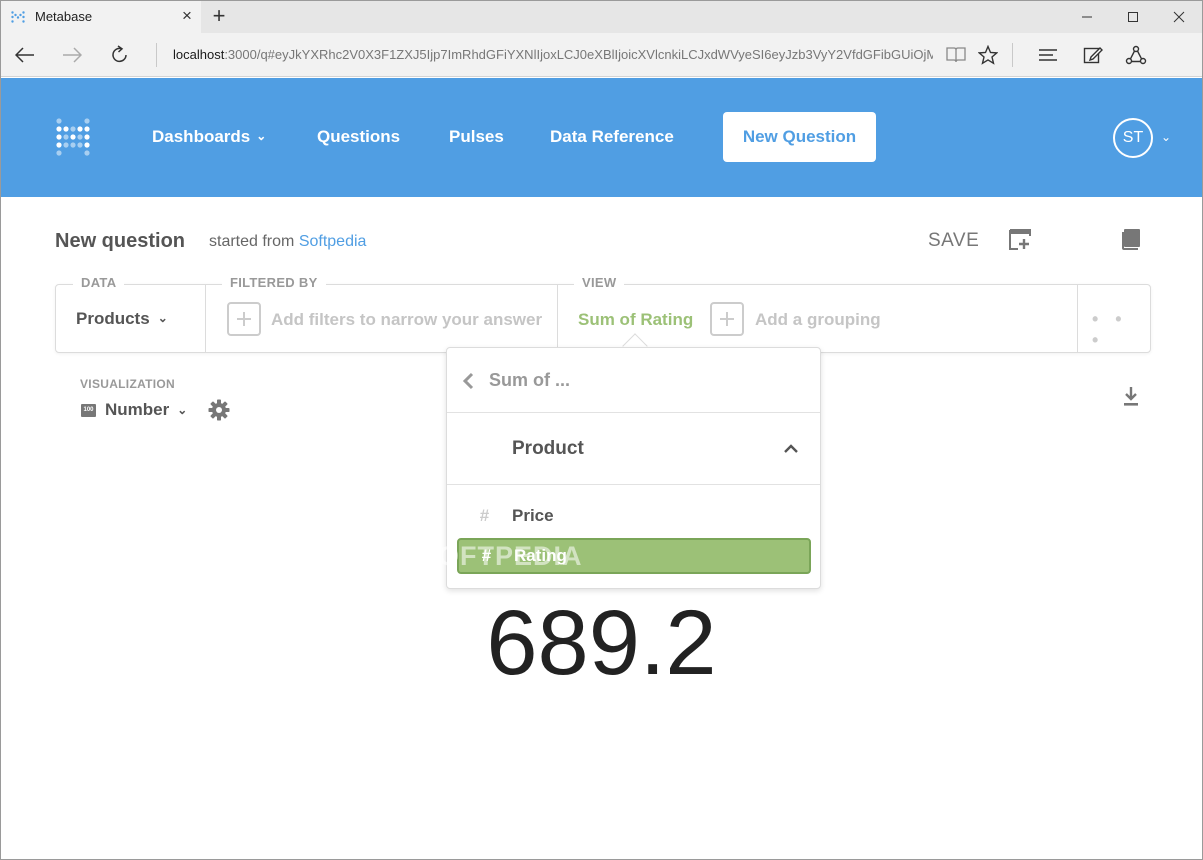  I want to click on refresh-button, so click(120, 55).